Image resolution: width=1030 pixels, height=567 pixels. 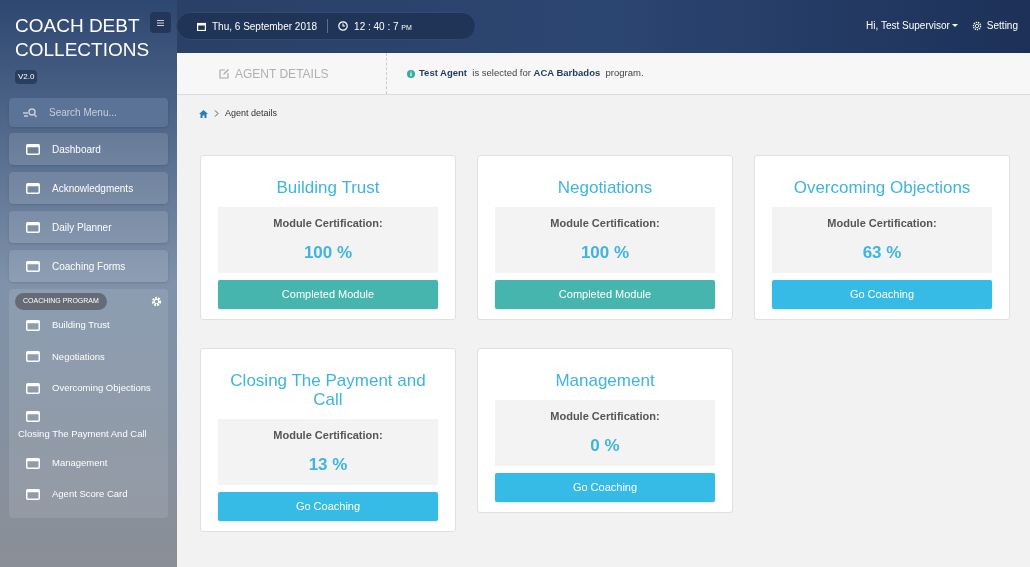 I want to click on module-title: Negotiations, so click(x=605, y=187).